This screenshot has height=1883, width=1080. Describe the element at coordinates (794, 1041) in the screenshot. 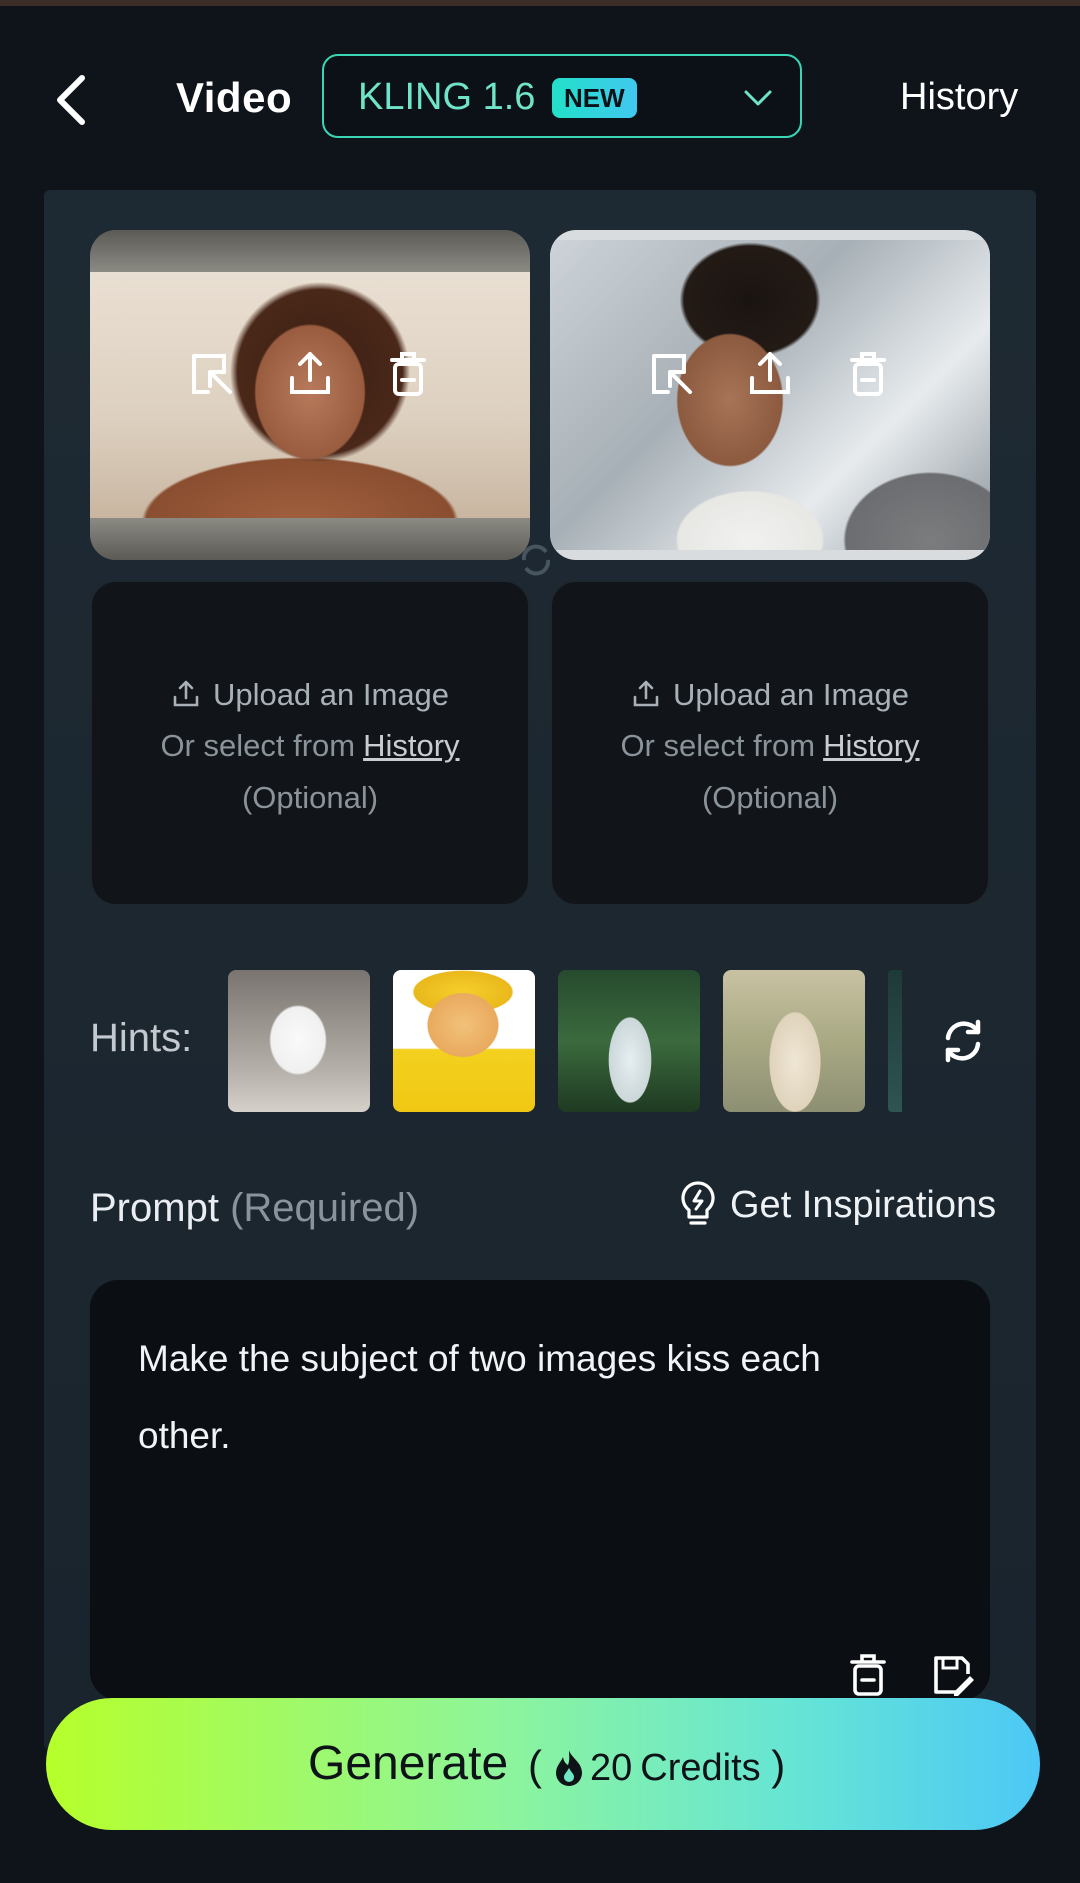

I see `hint-thumbnail-woman` at that location.